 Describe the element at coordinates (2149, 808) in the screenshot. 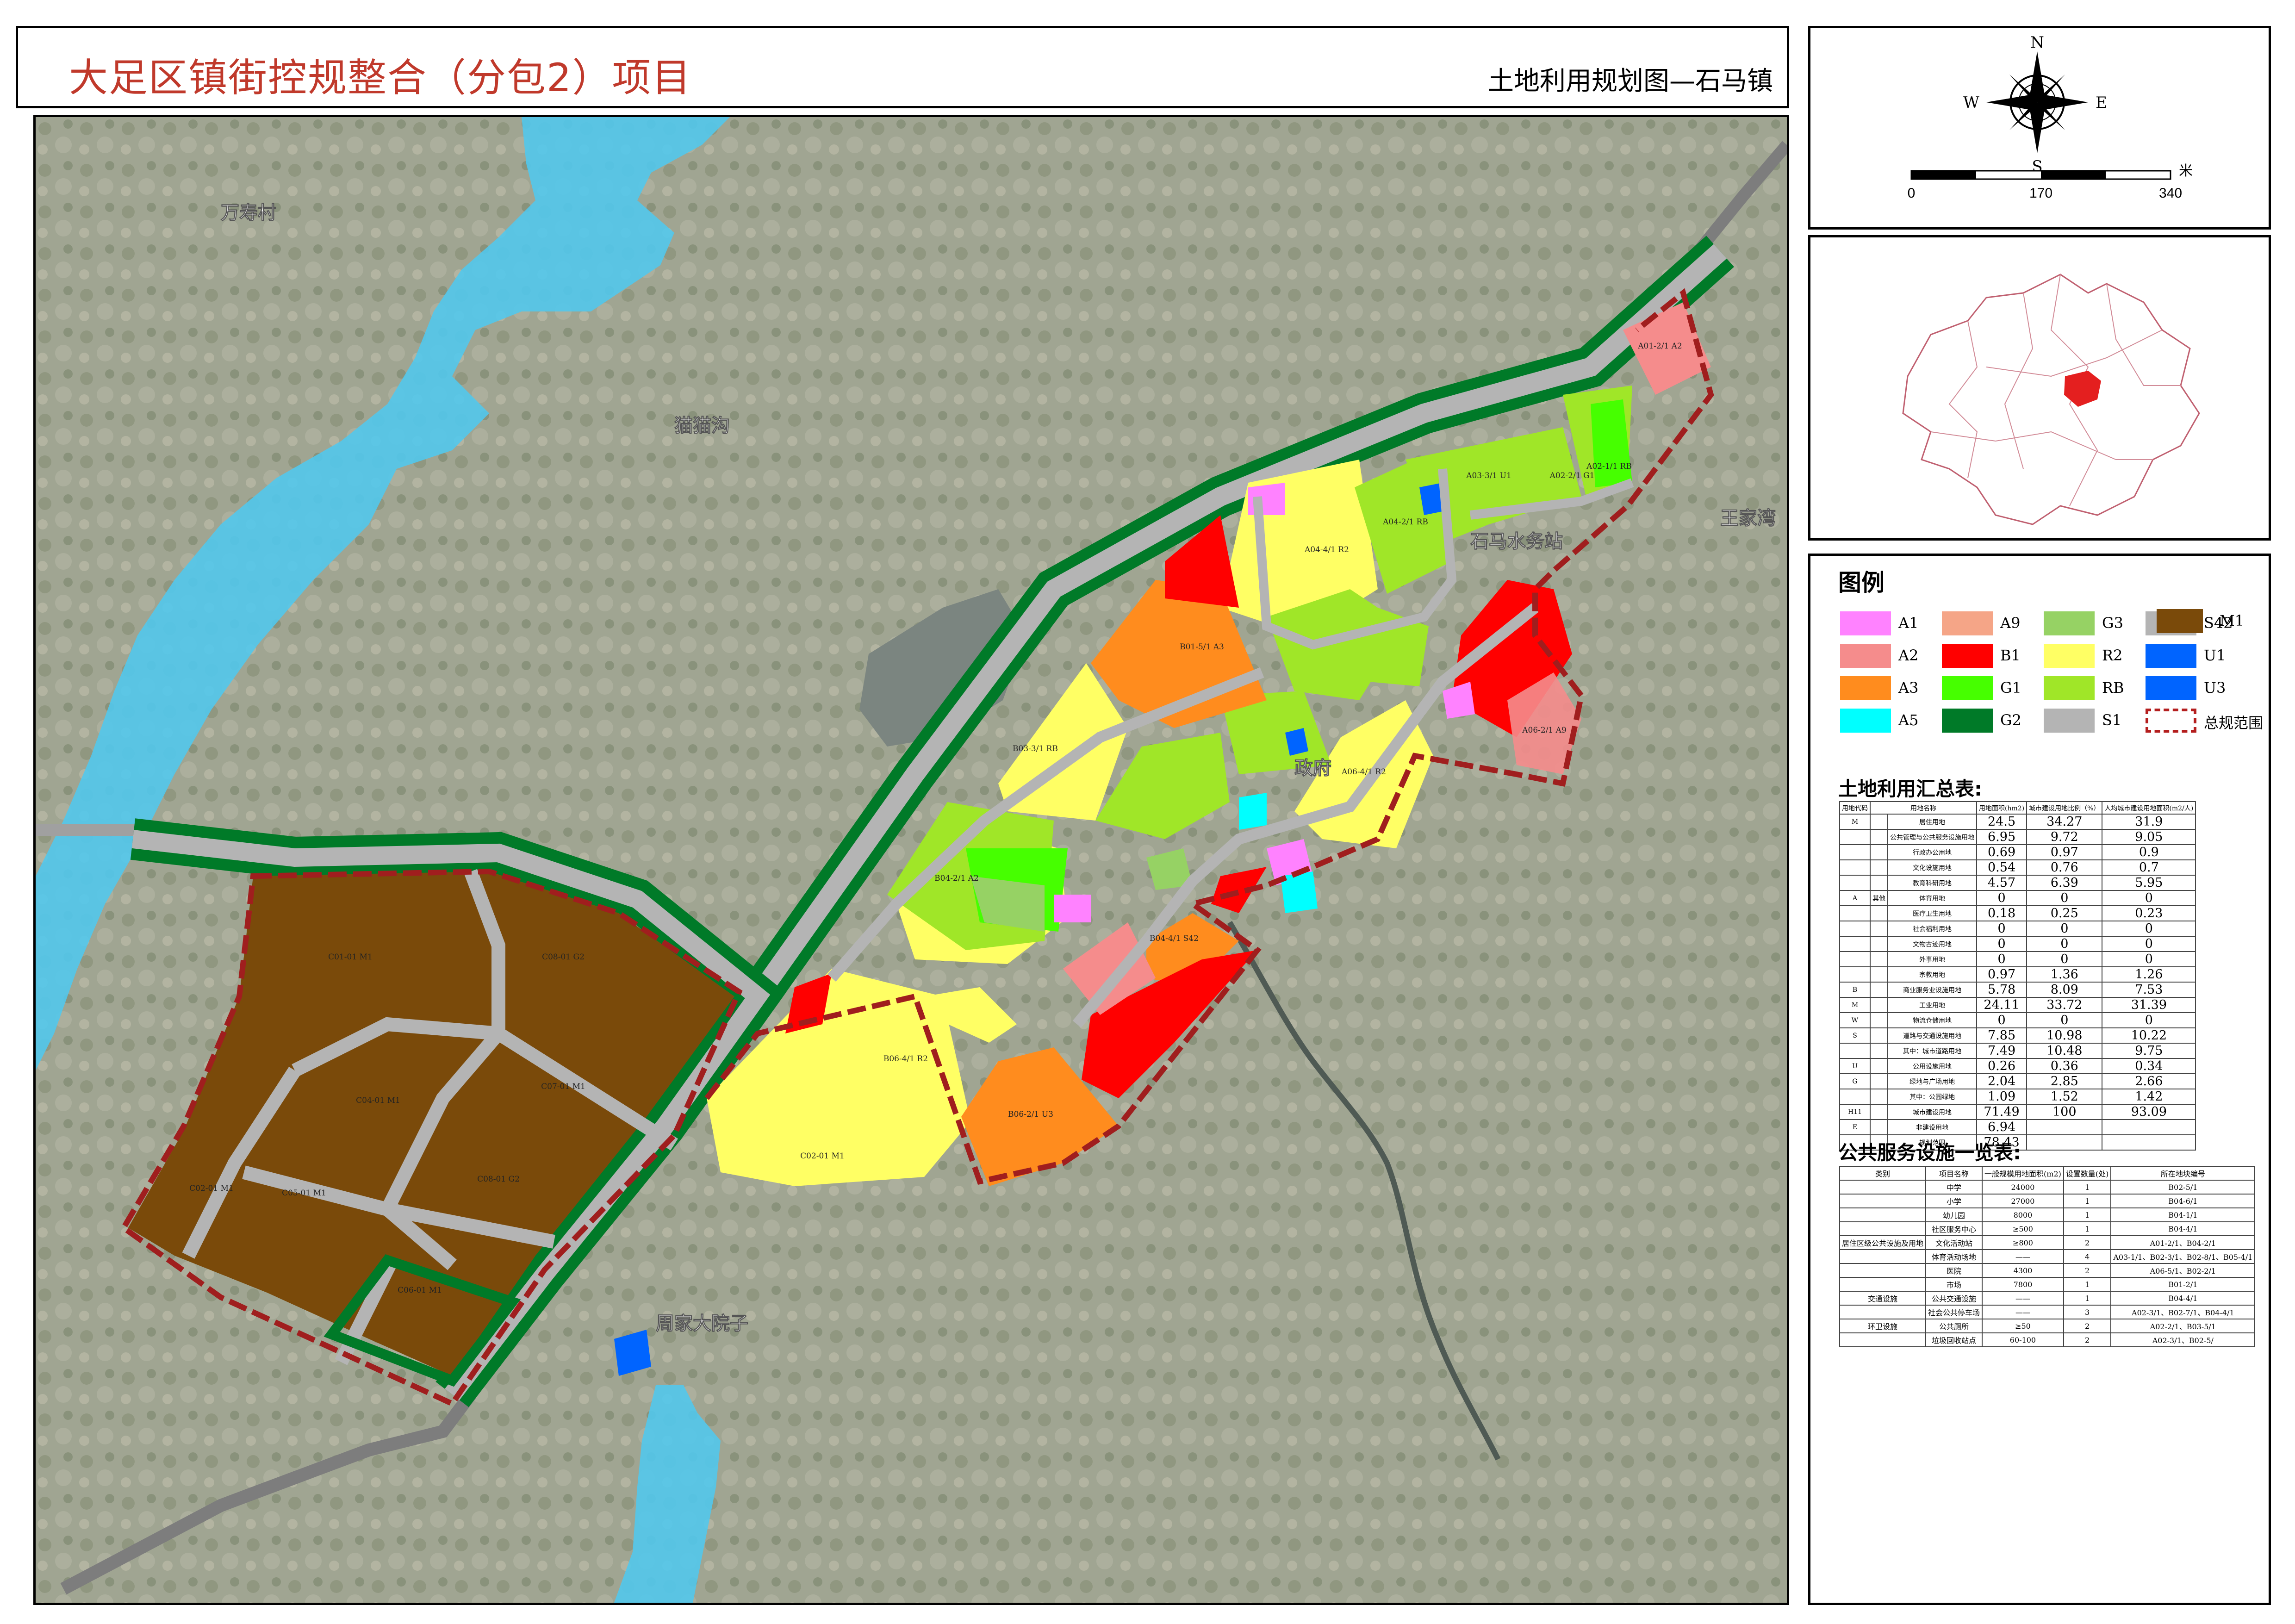

I see `table-header: 人均城市建设用地面积(m2/人)` at that location.